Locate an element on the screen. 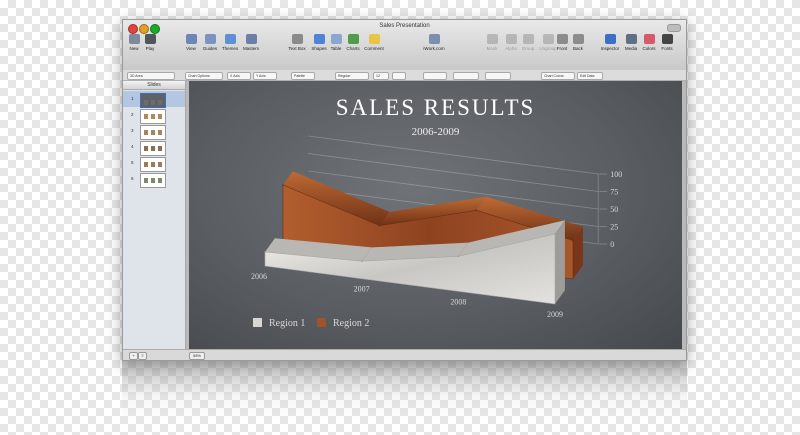 This screenshot has height=435, width=800. fonts-icon is located at coordinates (667, 39).